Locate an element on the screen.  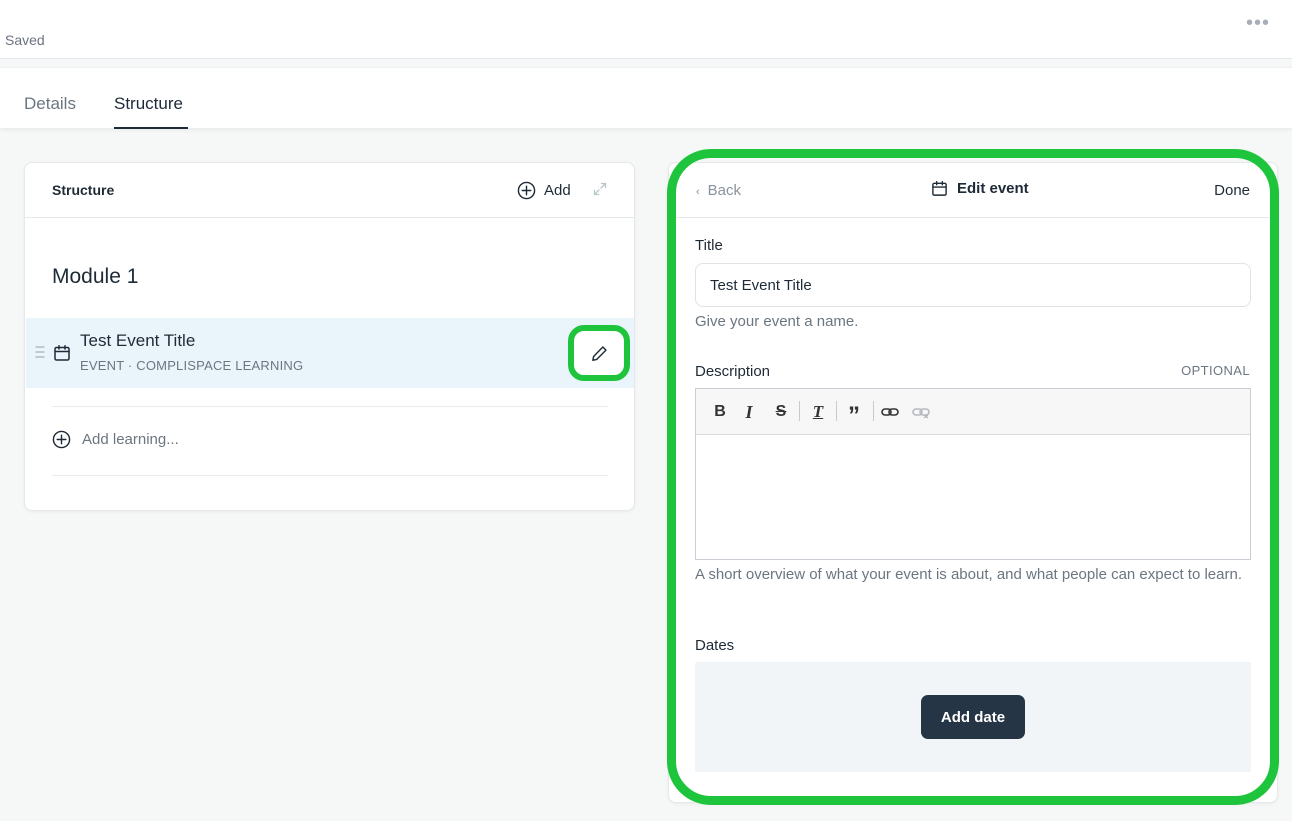
back-link: ‹ Back is located at coordinates (718, 190).